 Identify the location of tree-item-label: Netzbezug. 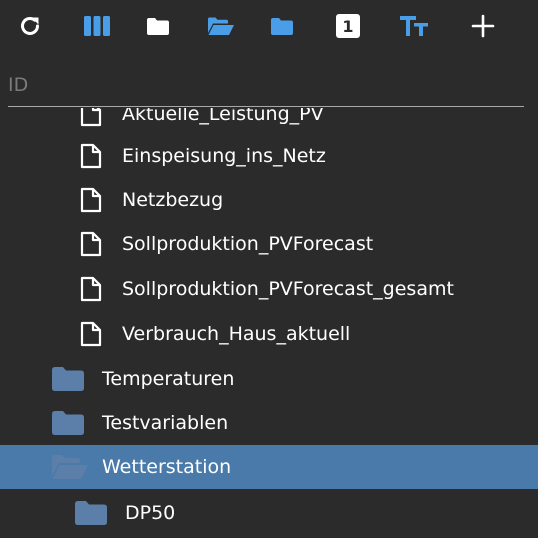
(173, 200).